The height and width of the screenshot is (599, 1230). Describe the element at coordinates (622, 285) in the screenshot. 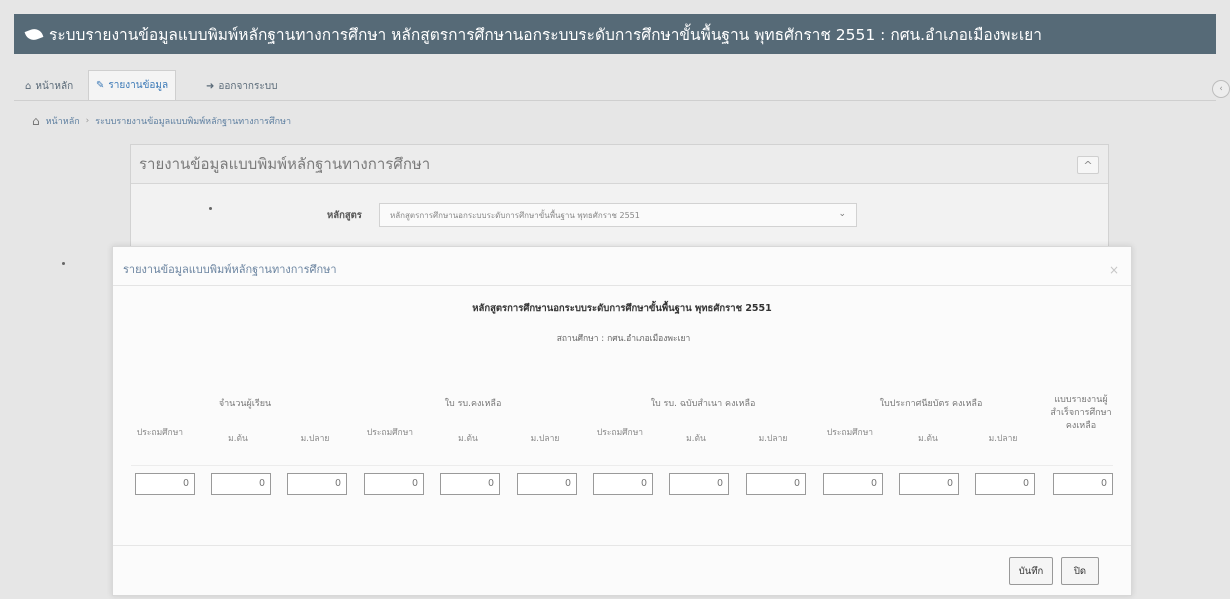

I see `divider` at that location.